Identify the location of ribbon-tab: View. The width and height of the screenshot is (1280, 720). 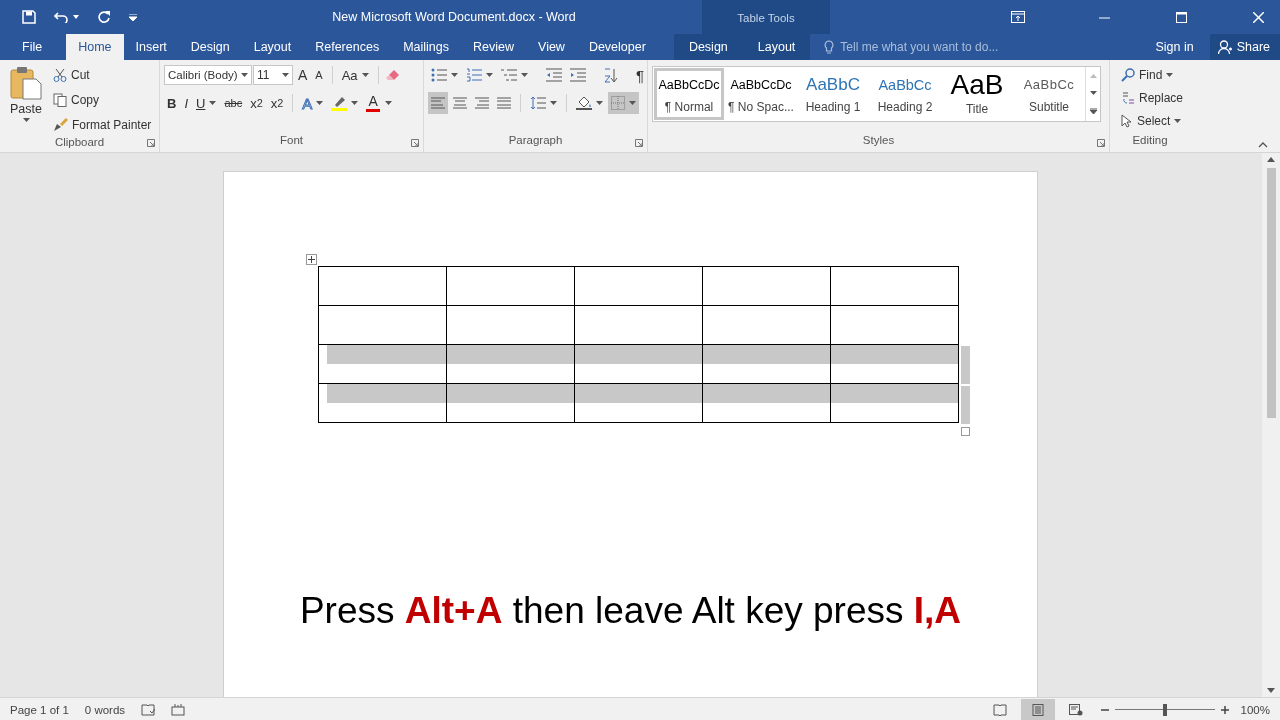
(551, 47).